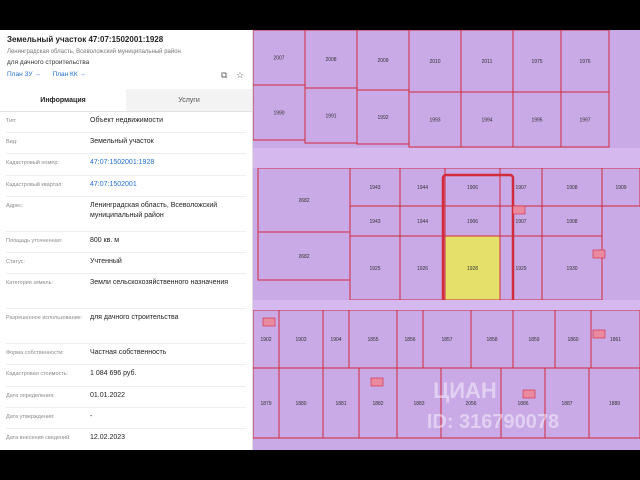  What do you see at coordinates (536, 121) in the screenshot?
I see `parcel-number: 1995` at bounding box center [536, 121].